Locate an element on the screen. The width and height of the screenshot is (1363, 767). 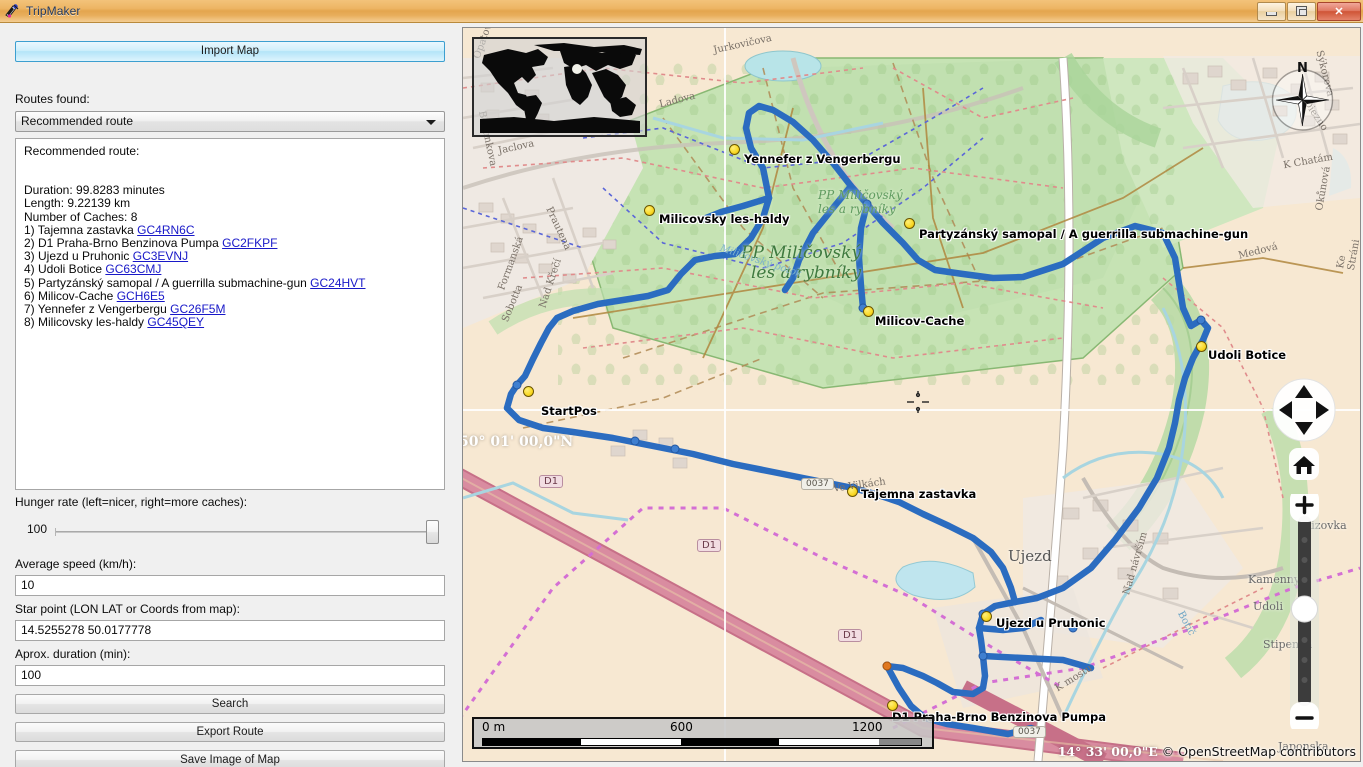
route-details-title: Recommended route: is located at coordinates (82, 151).